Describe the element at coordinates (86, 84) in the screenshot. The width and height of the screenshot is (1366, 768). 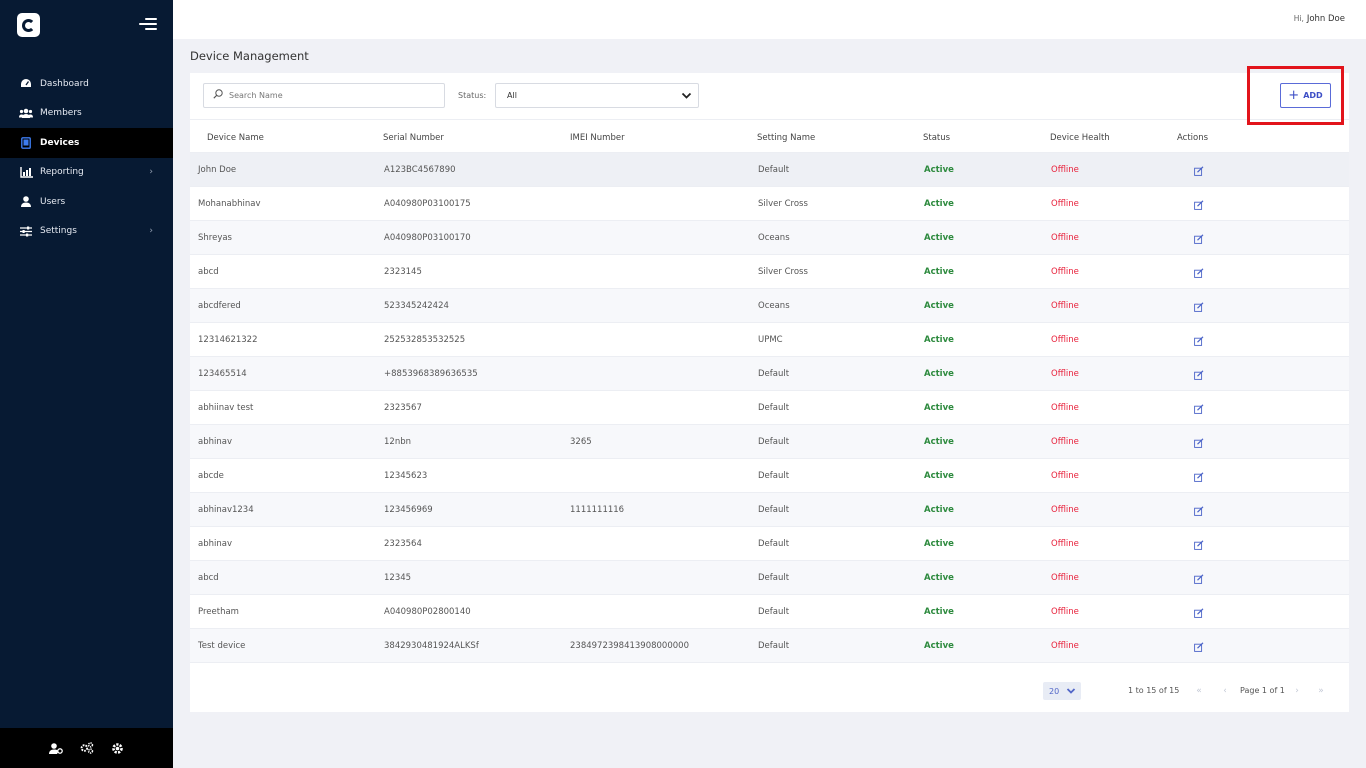
I see `sidebar-item-dashboard: Dashboard` at that location.